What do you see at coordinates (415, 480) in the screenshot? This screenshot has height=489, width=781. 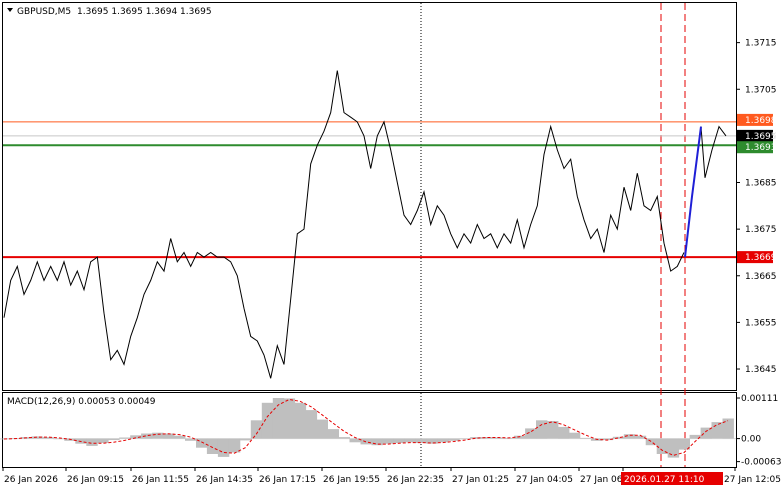 I see `time-axis-label: 26 Jan 22:35` at bounding box center [415, 480].